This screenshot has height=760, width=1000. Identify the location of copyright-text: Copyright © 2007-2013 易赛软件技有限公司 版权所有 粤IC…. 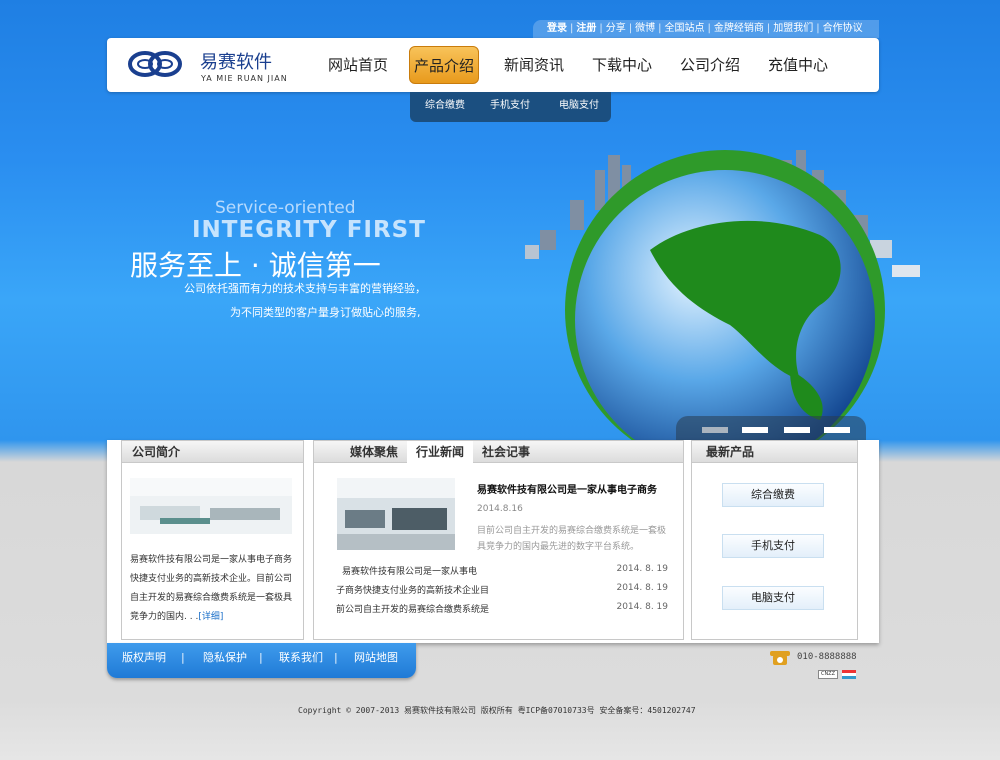
(497, 710).